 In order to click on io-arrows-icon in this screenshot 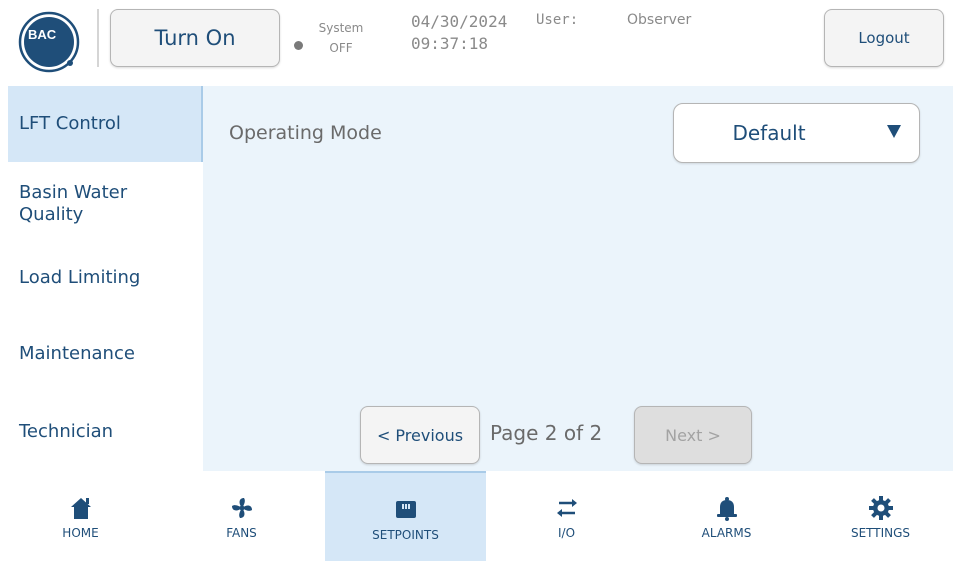, I will do `click(566, 508)`.